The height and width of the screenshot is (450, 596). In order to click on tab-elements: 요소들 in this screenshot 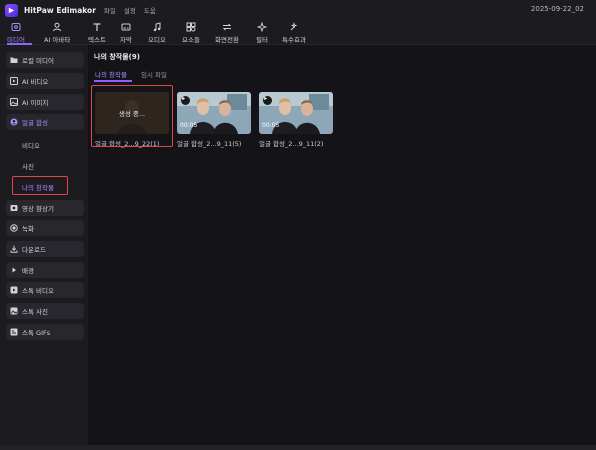, I will do `click(191, 33)`.